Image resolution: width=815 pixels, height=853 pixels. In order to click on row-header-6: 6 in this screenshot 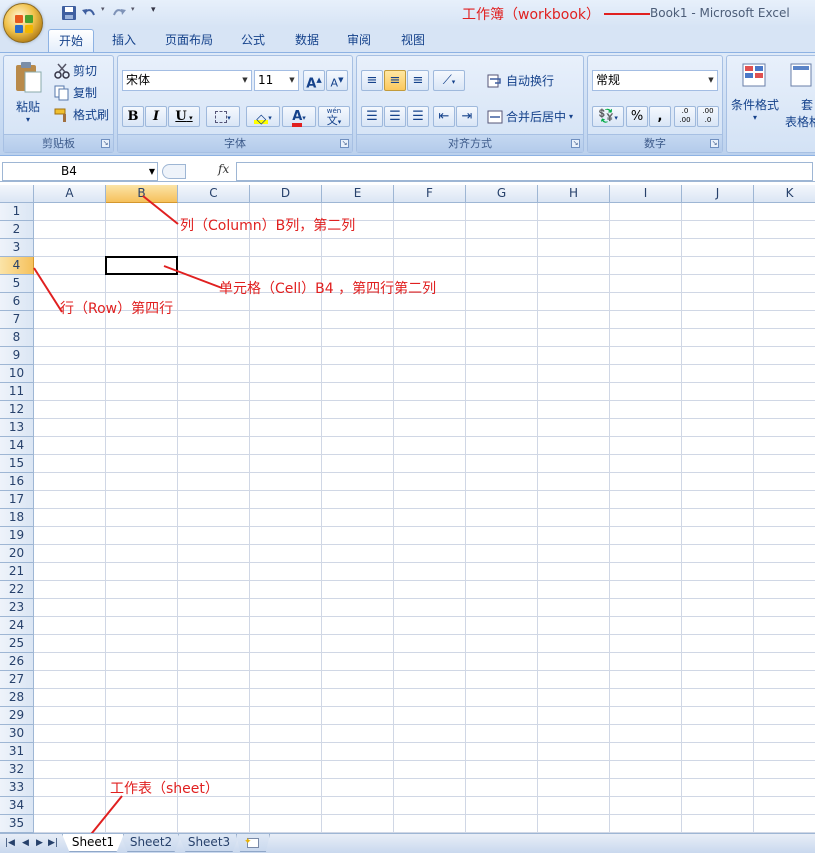, I will do `click(17, 302)`.